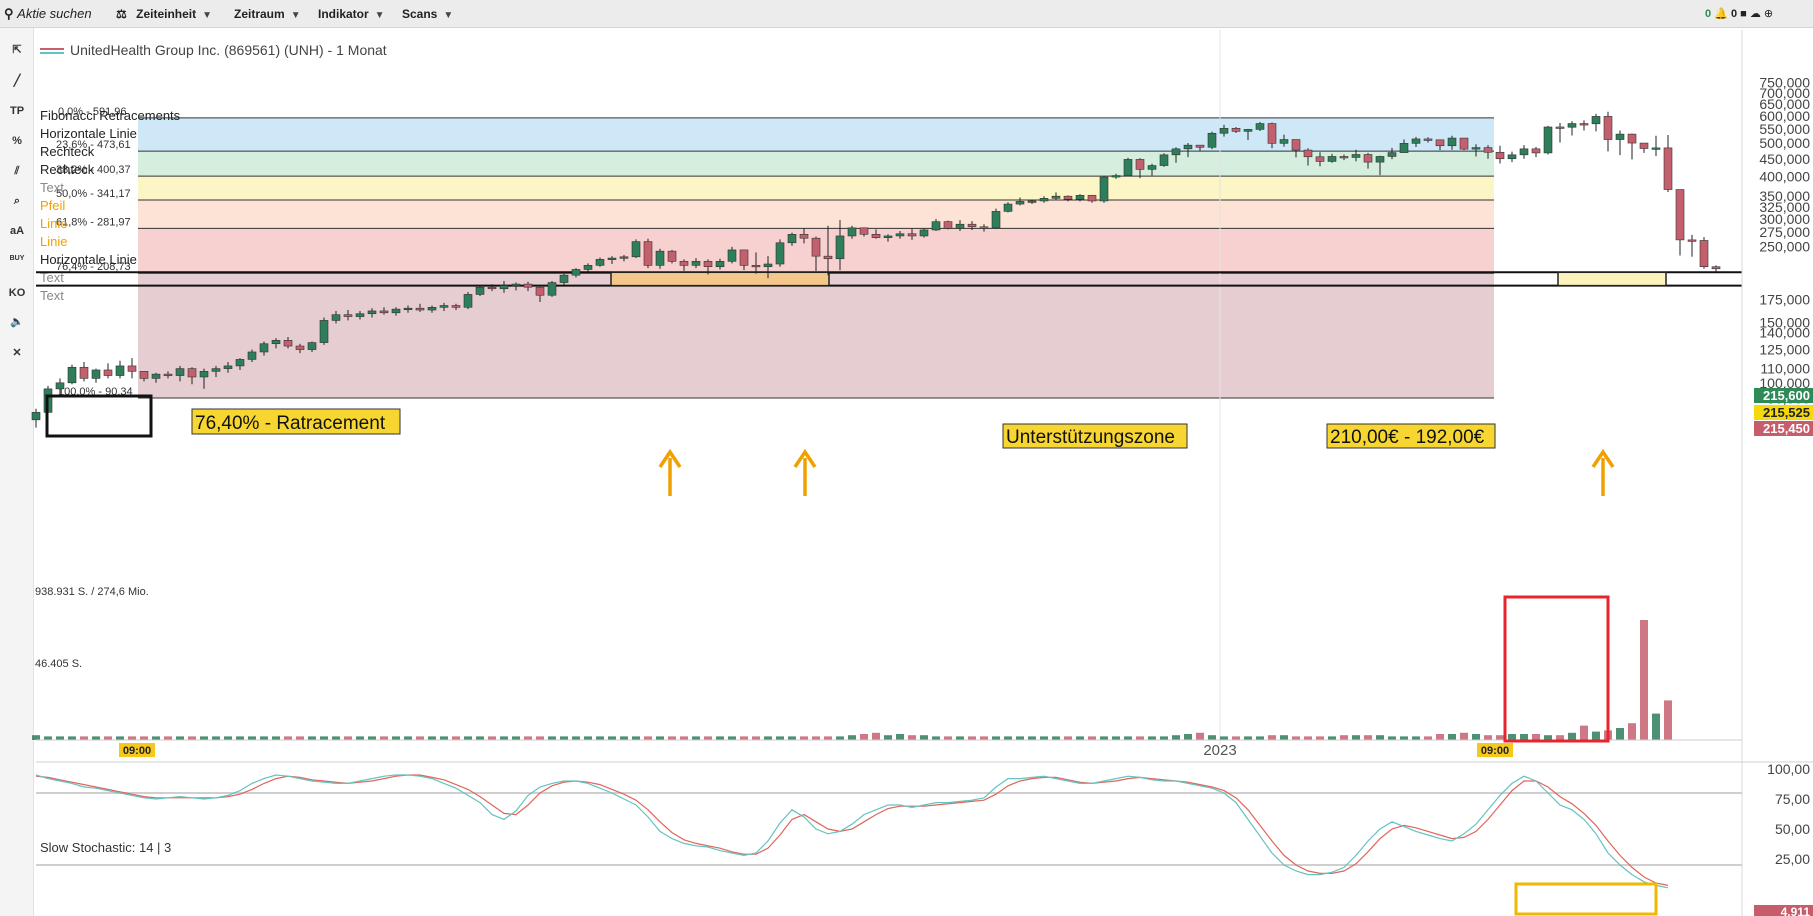 The height and width of the screenshot is (916, 1813). I want to click on time-label-year: 2023, so click(1219, 750).